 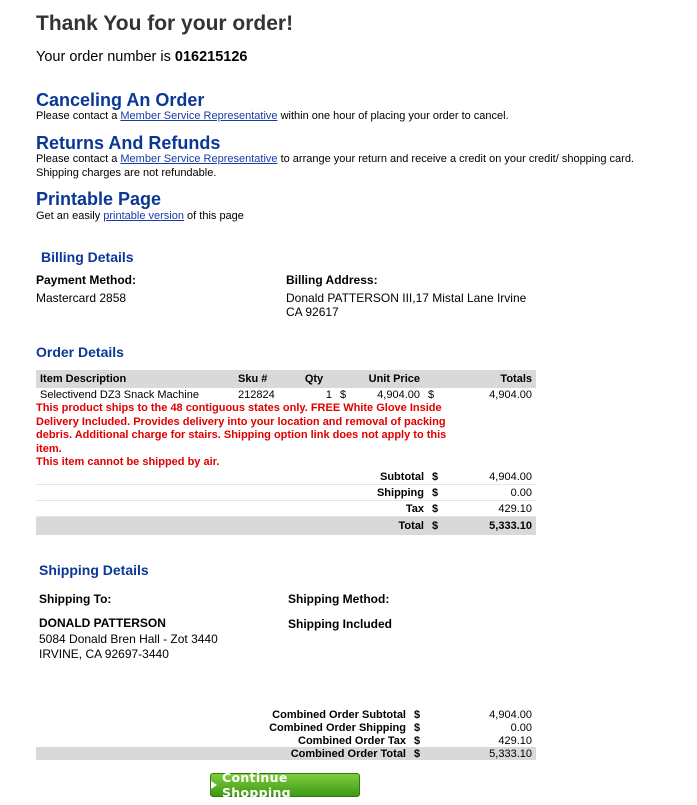 I want to click on item-qty: 1, so click(x=328, y=395).